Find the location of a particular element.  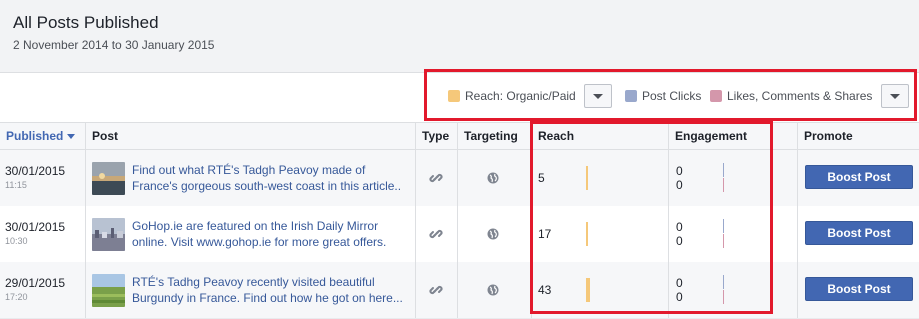

published-cell: 29/01/2015 17:20 is located at coordinates (42, 290).